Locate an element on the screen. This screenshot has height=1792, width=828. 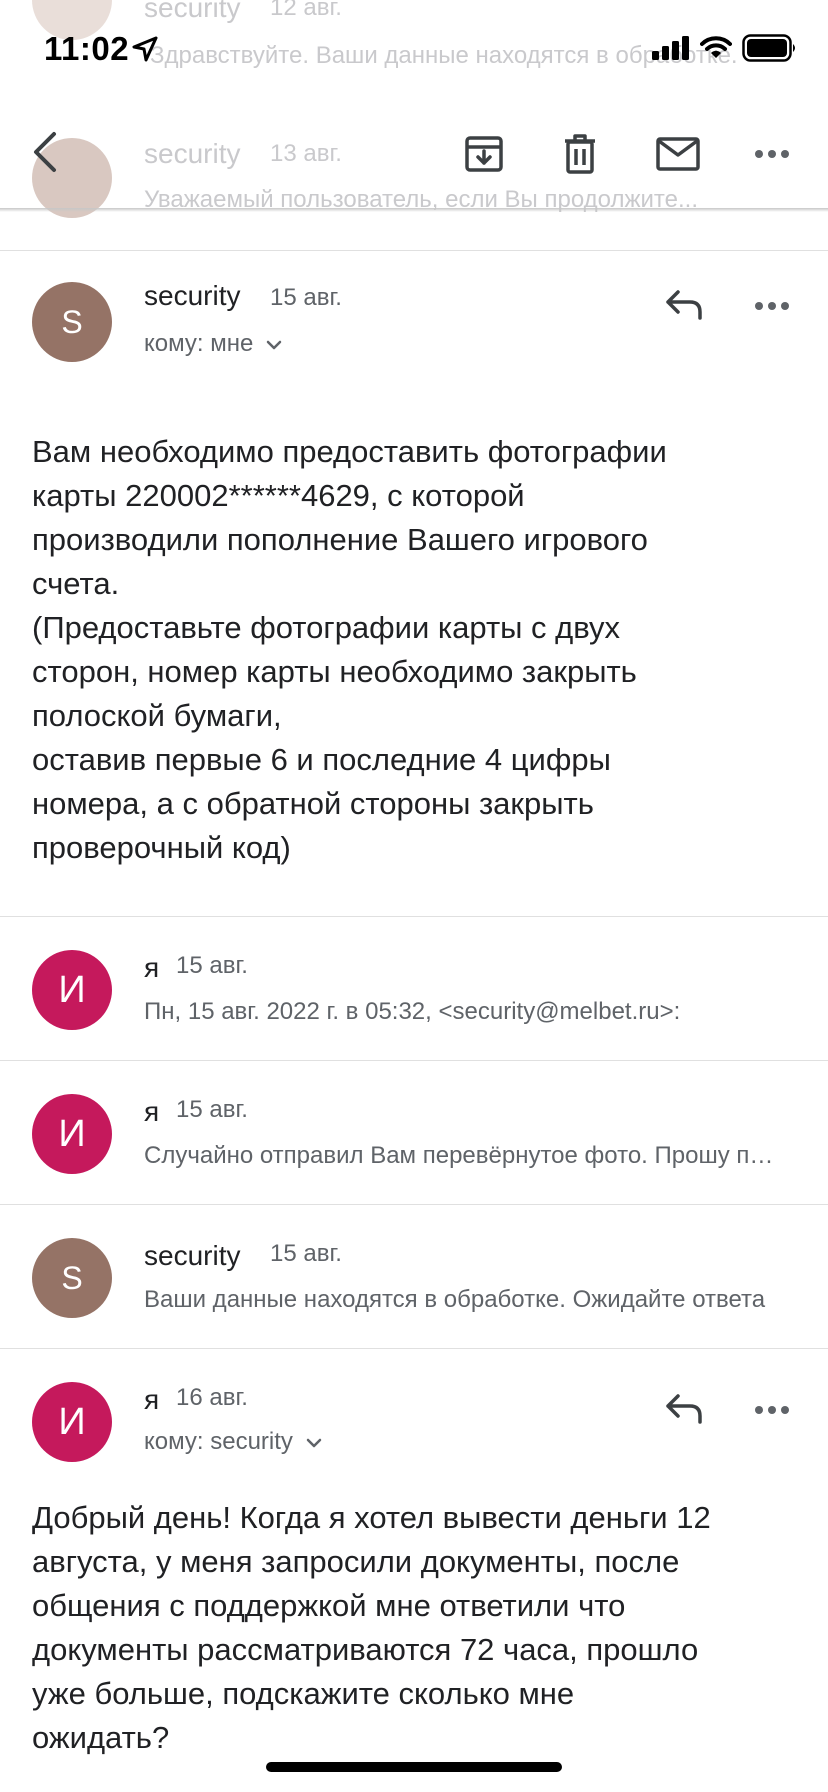
recipient-details-toggle: кому: security is located at coordinates (233, 1442).